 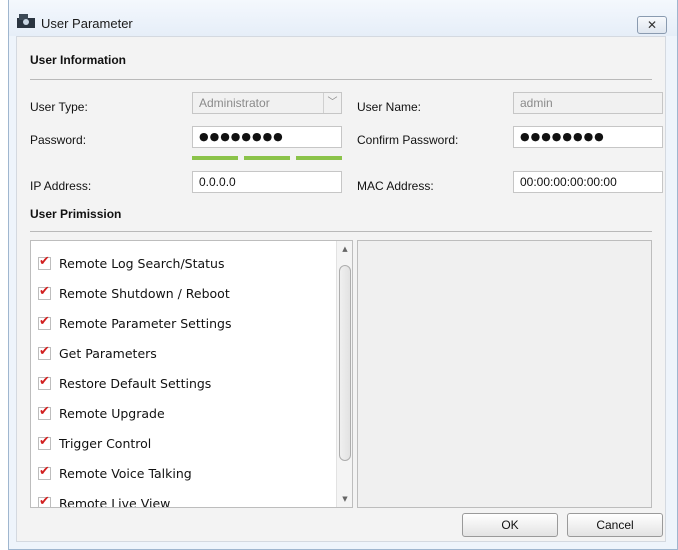 What do you see at coordinates (59, 107) in the screenshot?
I see `user-type-label: User Type:` at bounding box center [59, 107].